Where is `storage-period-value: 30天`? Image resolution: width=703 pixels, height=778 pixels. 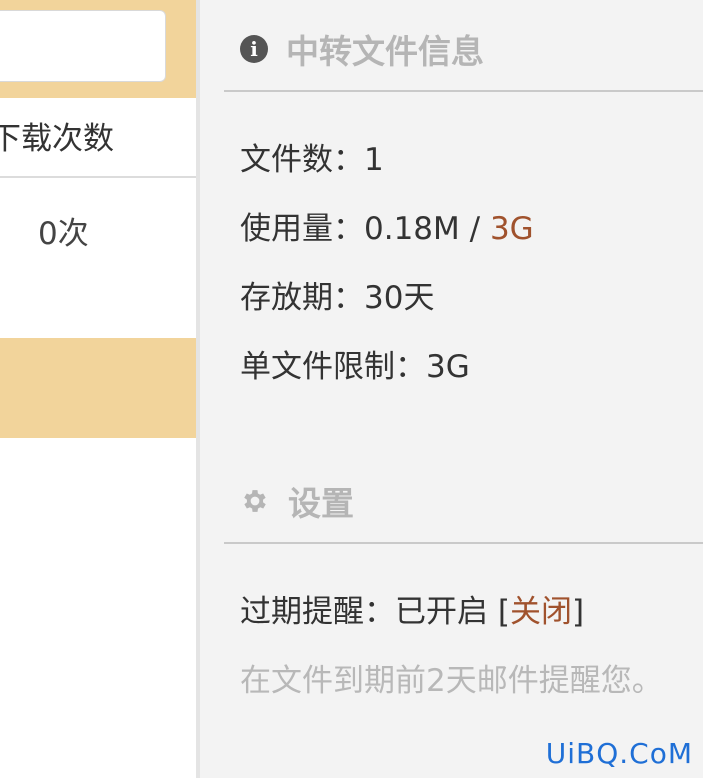
storage-period-value: 30天 is located at coordinates (399, 298).